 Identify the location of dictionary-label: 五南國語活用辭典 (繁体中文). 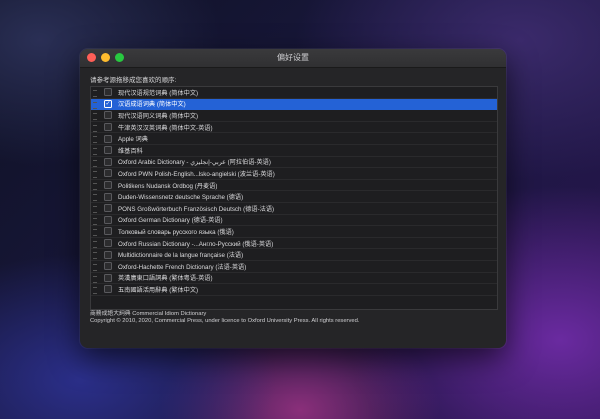
(158, 290).